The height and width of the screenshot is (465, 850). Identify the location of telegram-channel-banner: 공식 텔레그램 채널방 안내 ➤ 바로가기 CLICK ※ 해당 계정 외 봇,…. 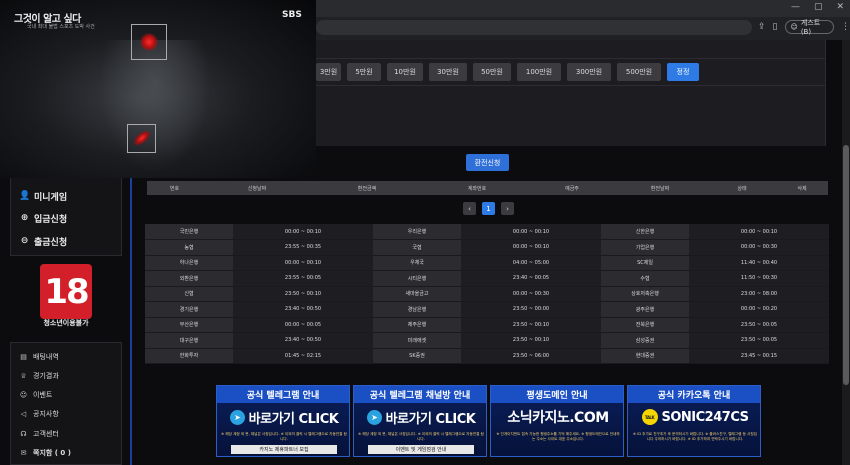
(420, 421).